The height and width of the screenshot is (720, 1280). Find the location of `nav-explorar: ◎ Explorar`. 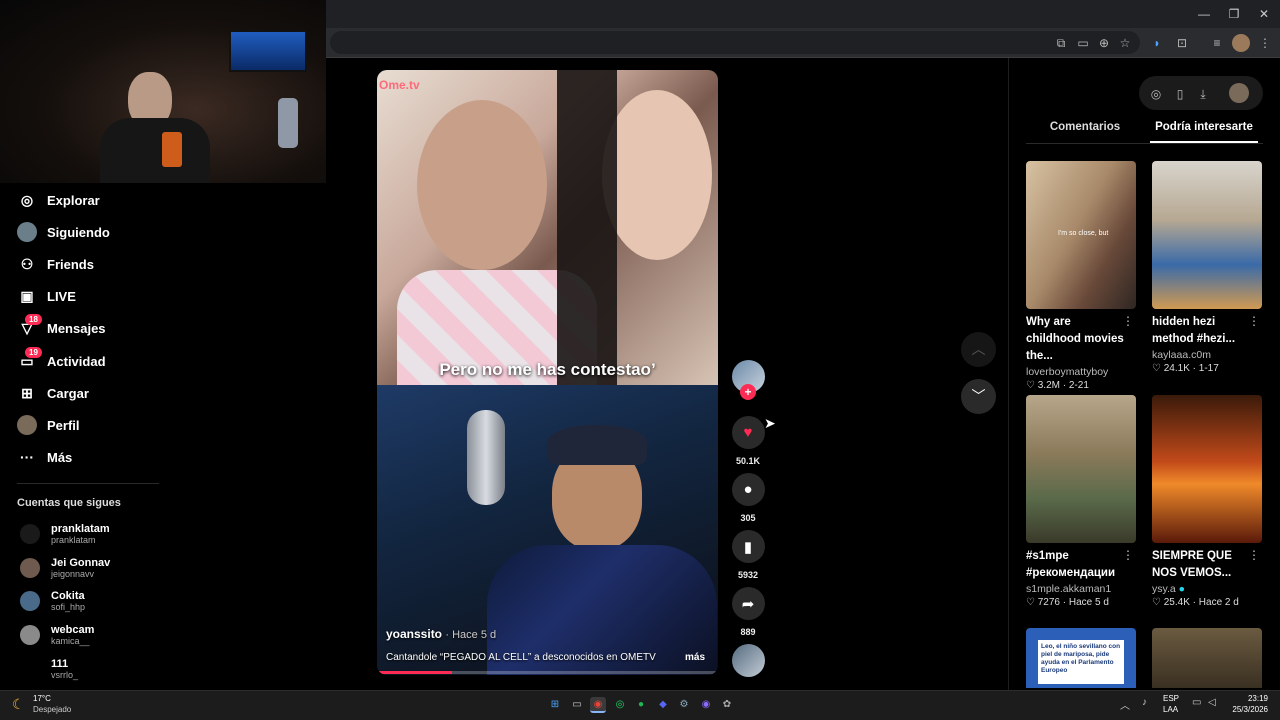

nav-explorar: ◎ Explorar is located at coordinates (58, 200).